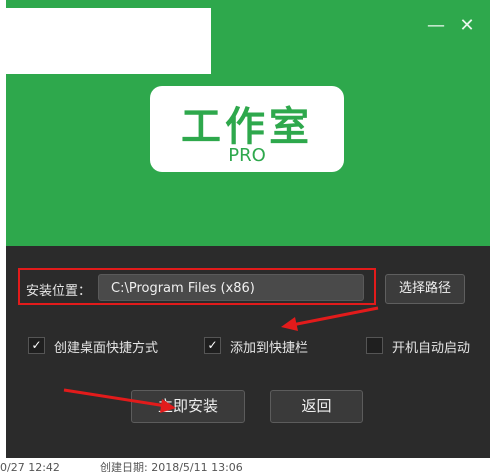 The width and height of the screenshot is (492, 472). What do you see at coordinates (247, 155) in the screenshot?
I see `logo-subtitle: PRO` at bounding box center [247, 155].